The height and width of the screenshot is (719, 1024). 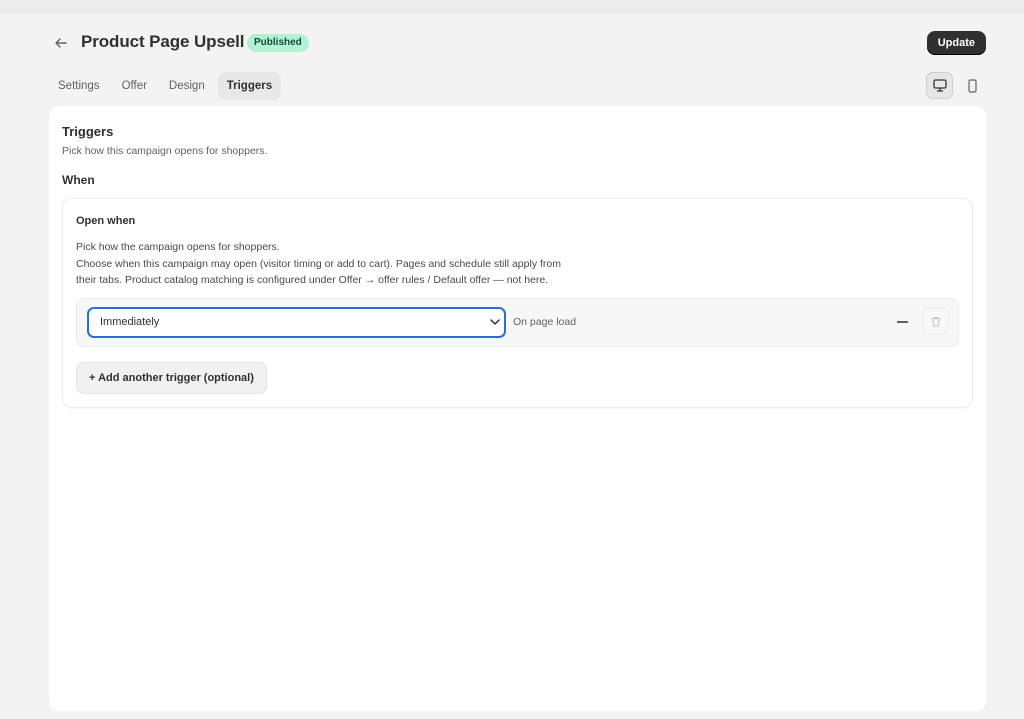 What do you see at coordinates (134, 86) in the screenshot?
I see `tab-offer: Offer` at bounding box center [134, 86].